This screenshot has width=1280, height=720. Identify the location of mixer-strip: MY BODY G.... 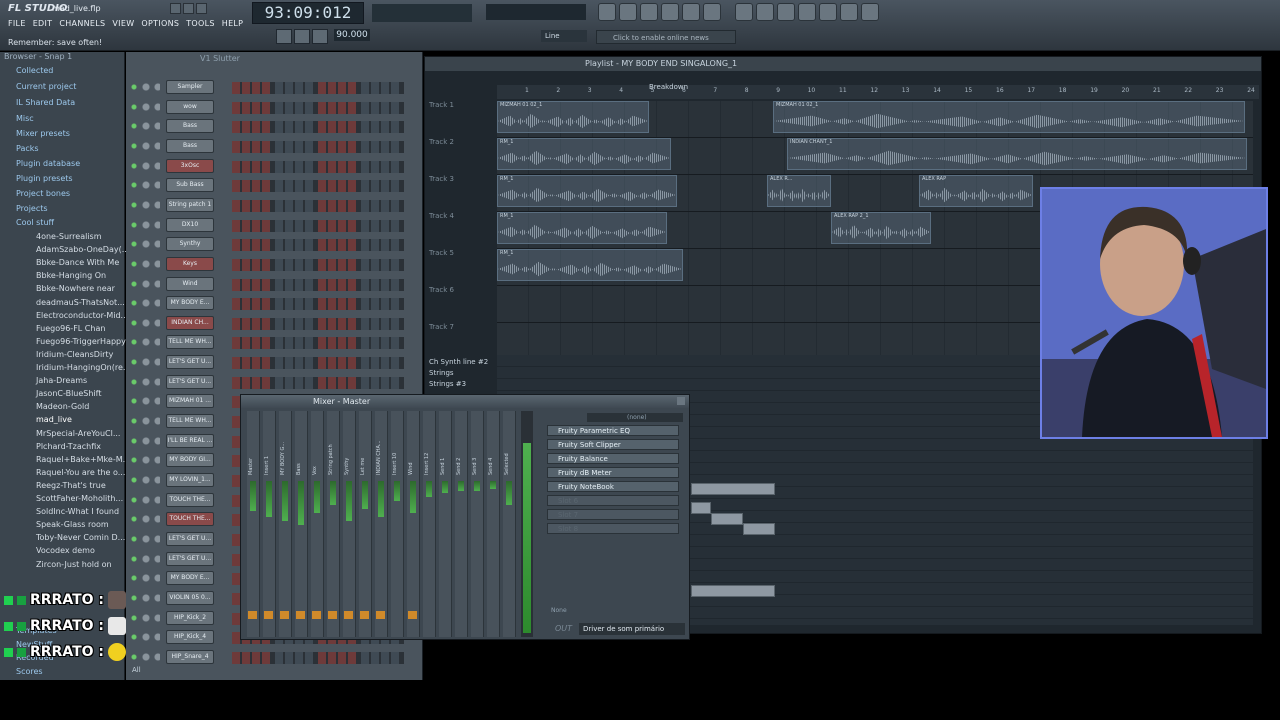
(285, 524).